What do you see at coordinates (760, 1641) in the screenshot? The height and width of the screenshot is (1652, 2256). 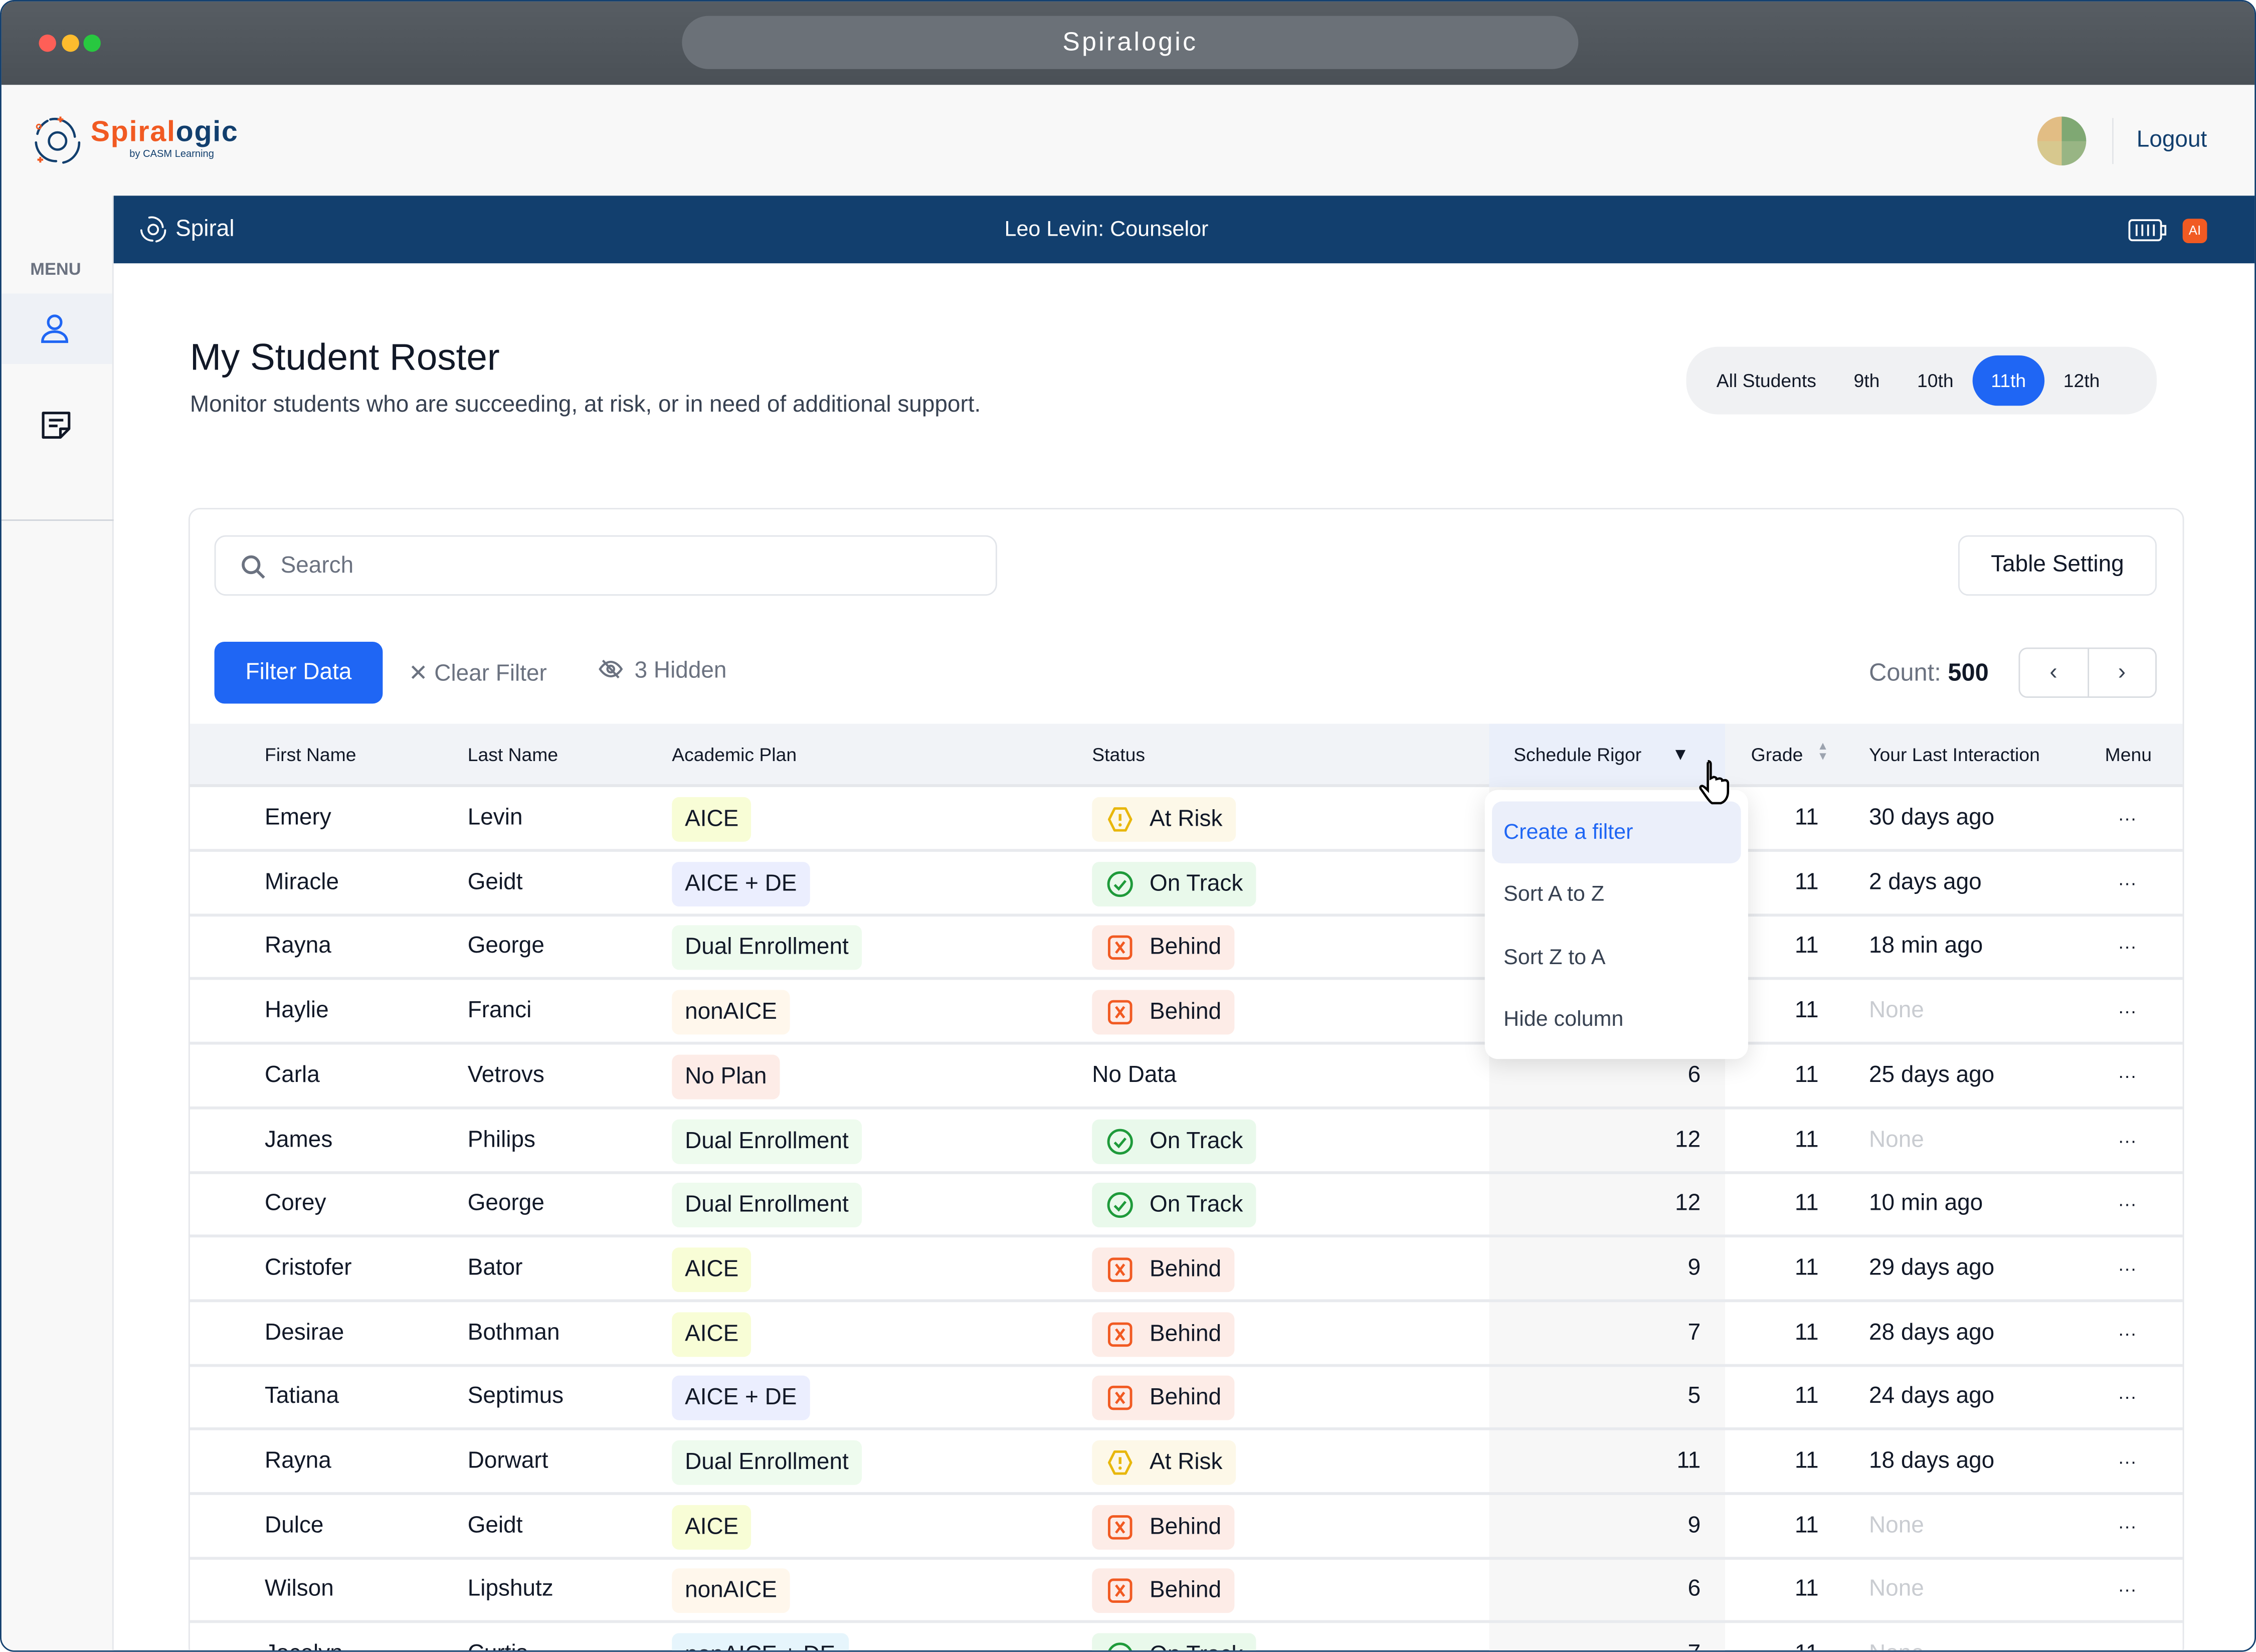 I see `academic-plan-badge: nonAICE + DE` at bounding box center [760, 1641].